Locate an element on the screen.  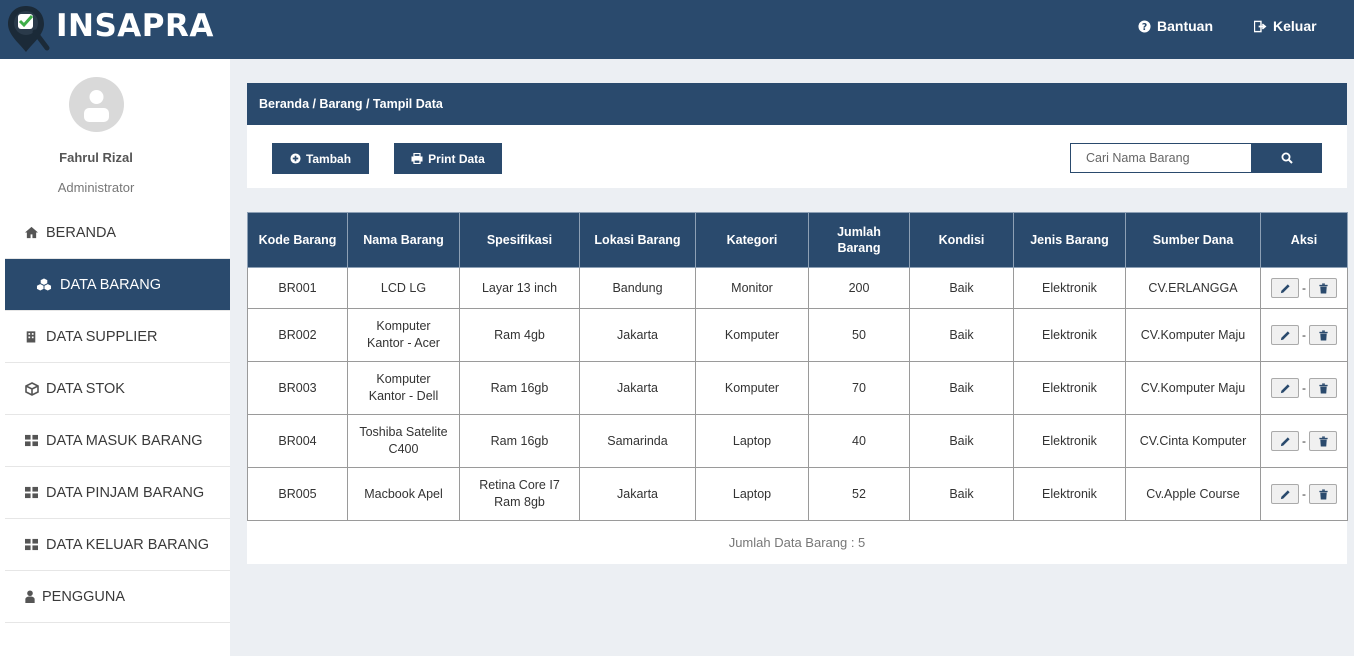
print-button: Print Data is located at coordinates (448, 158).